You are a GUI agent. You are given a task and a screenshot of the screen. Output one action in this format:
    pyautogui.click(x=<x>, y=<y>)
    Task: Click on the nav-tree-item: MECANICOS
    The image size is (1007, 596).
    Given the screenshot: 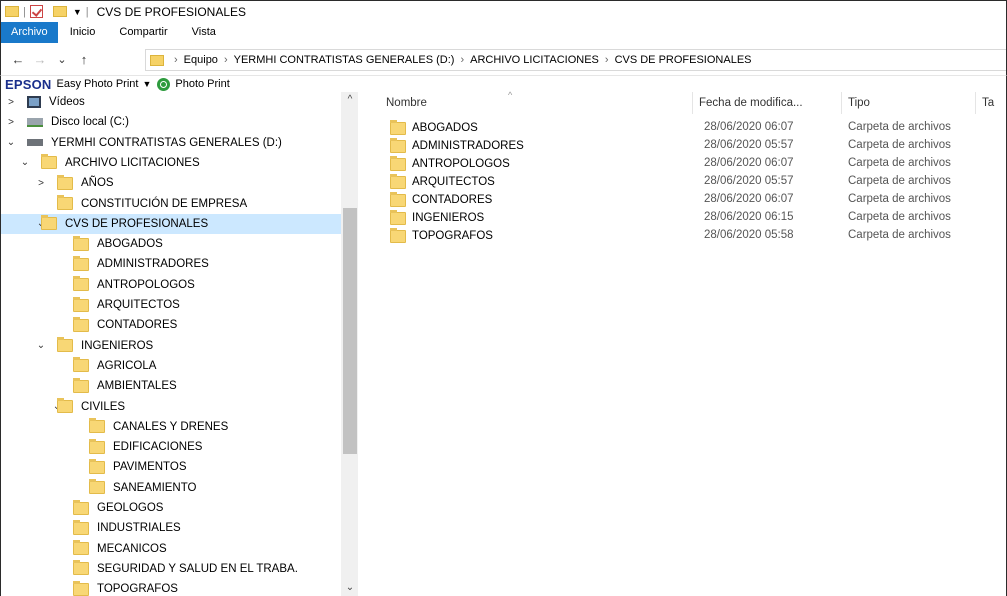 What is the action you would take?
    pyautogui.click(x=84, y=549)
    